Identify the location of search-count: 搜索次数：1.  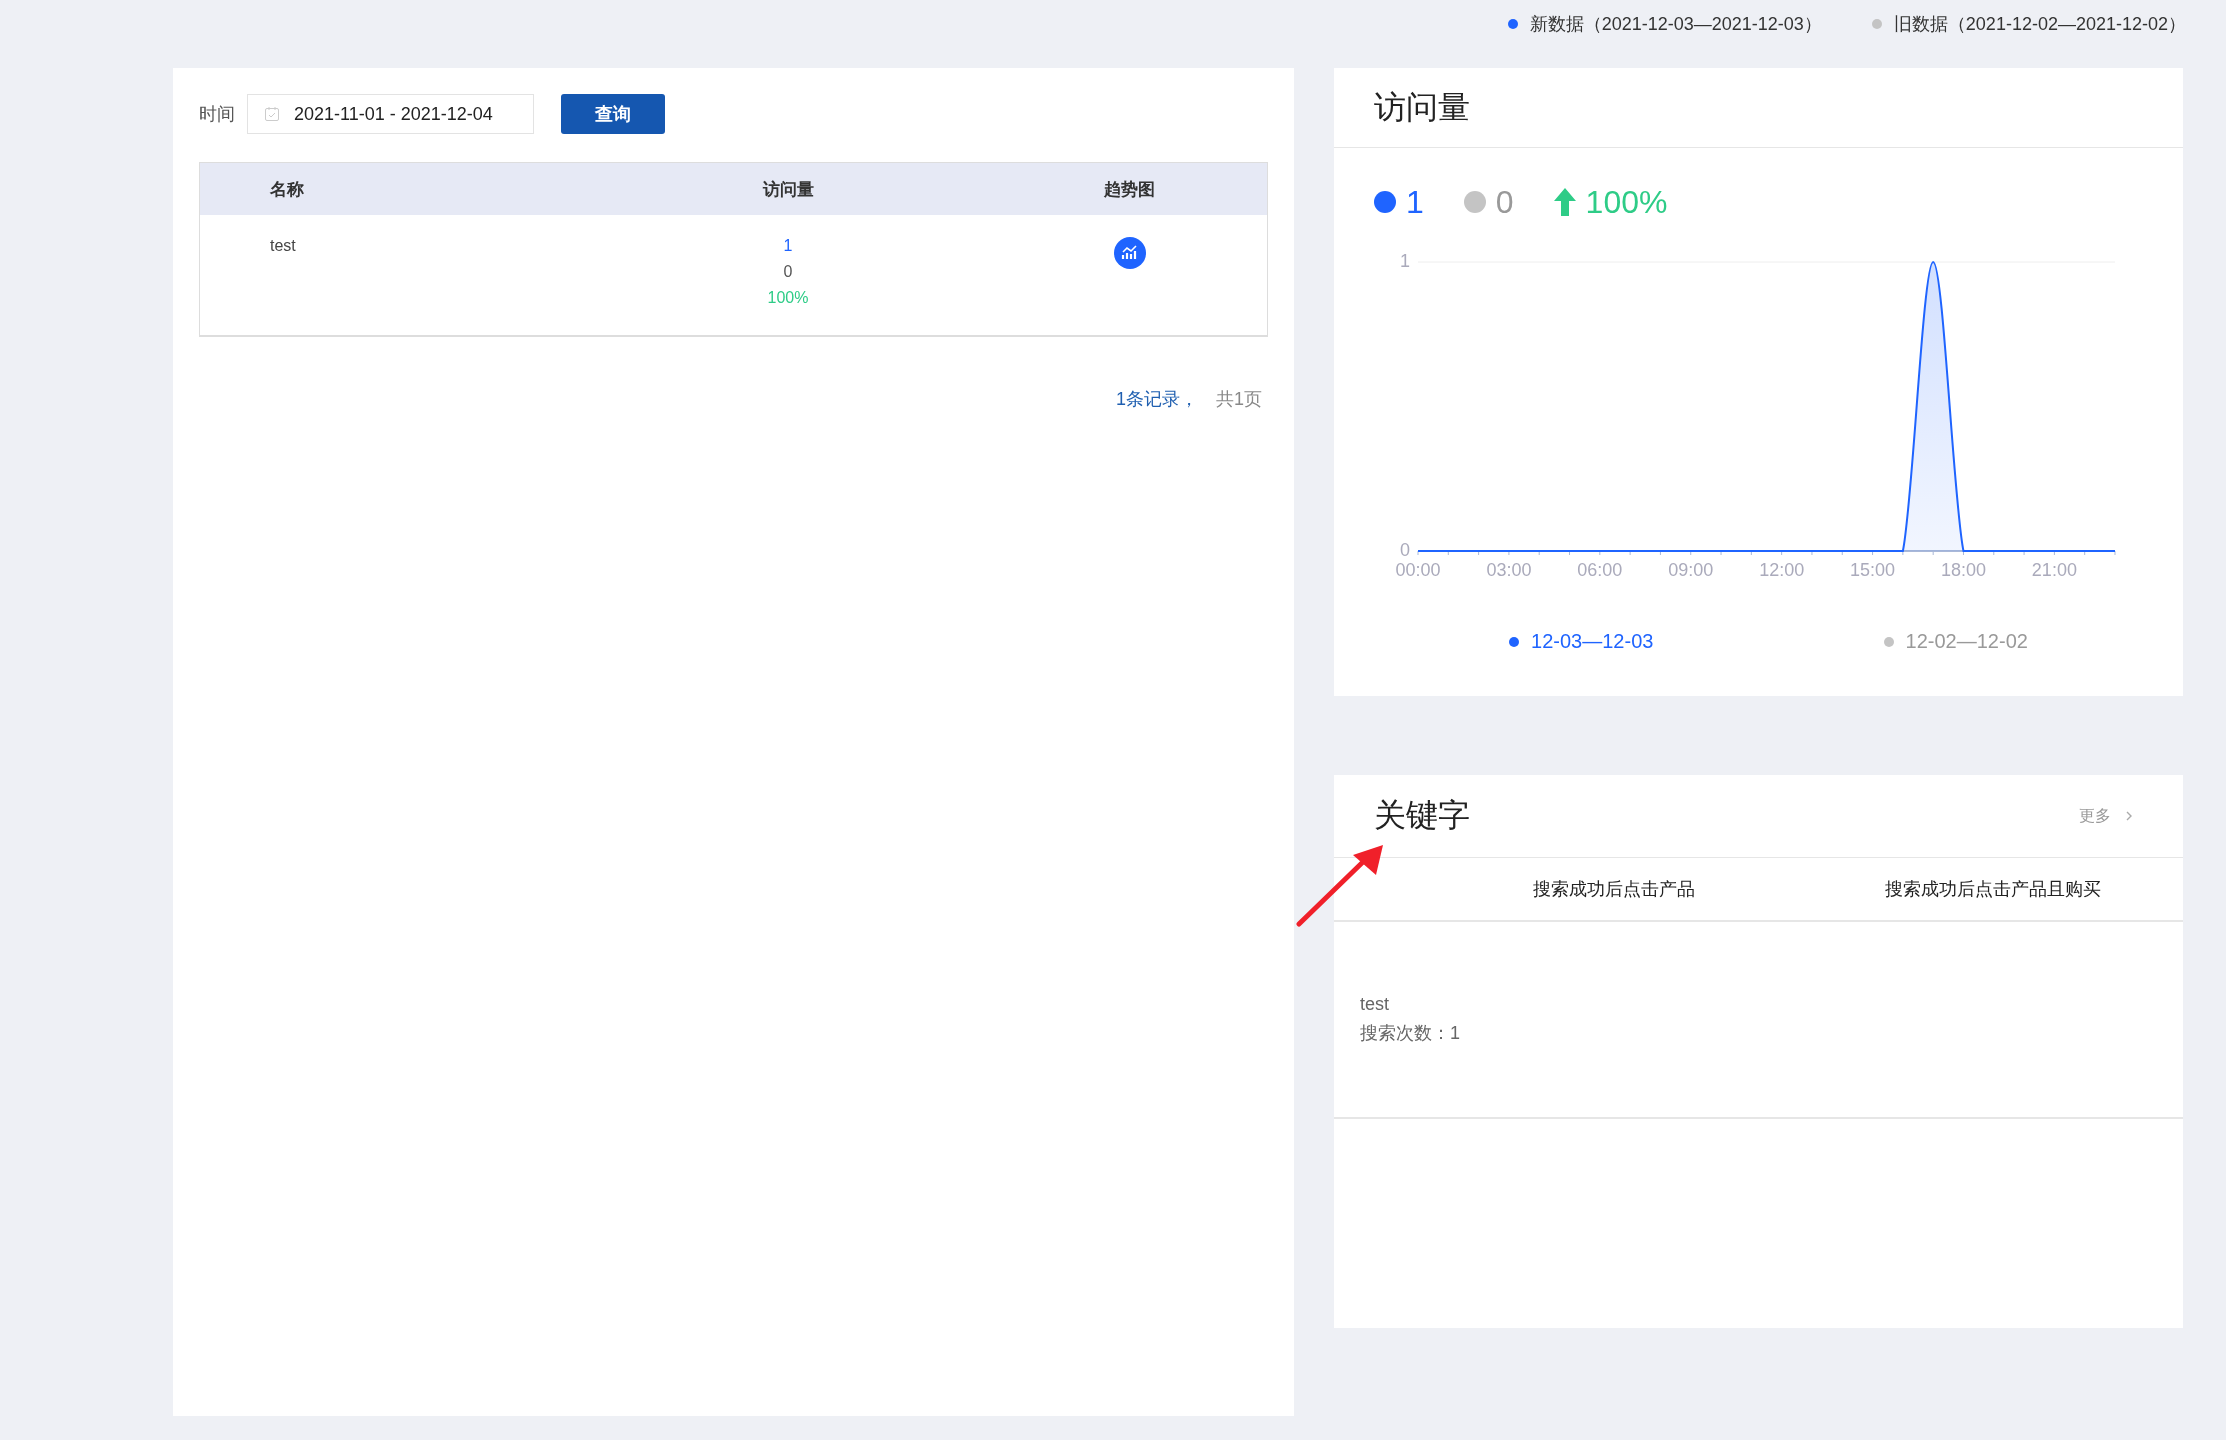
(1410, 1033).